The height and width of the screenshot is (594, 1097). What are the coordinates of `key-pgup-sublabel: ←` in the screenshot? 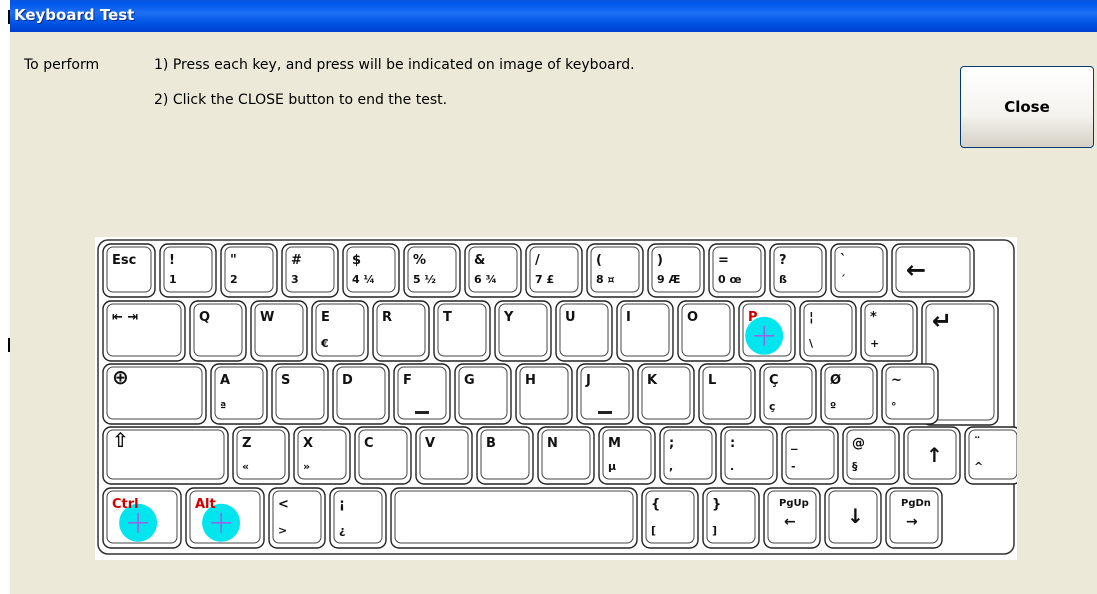 It's located at (790, 522).